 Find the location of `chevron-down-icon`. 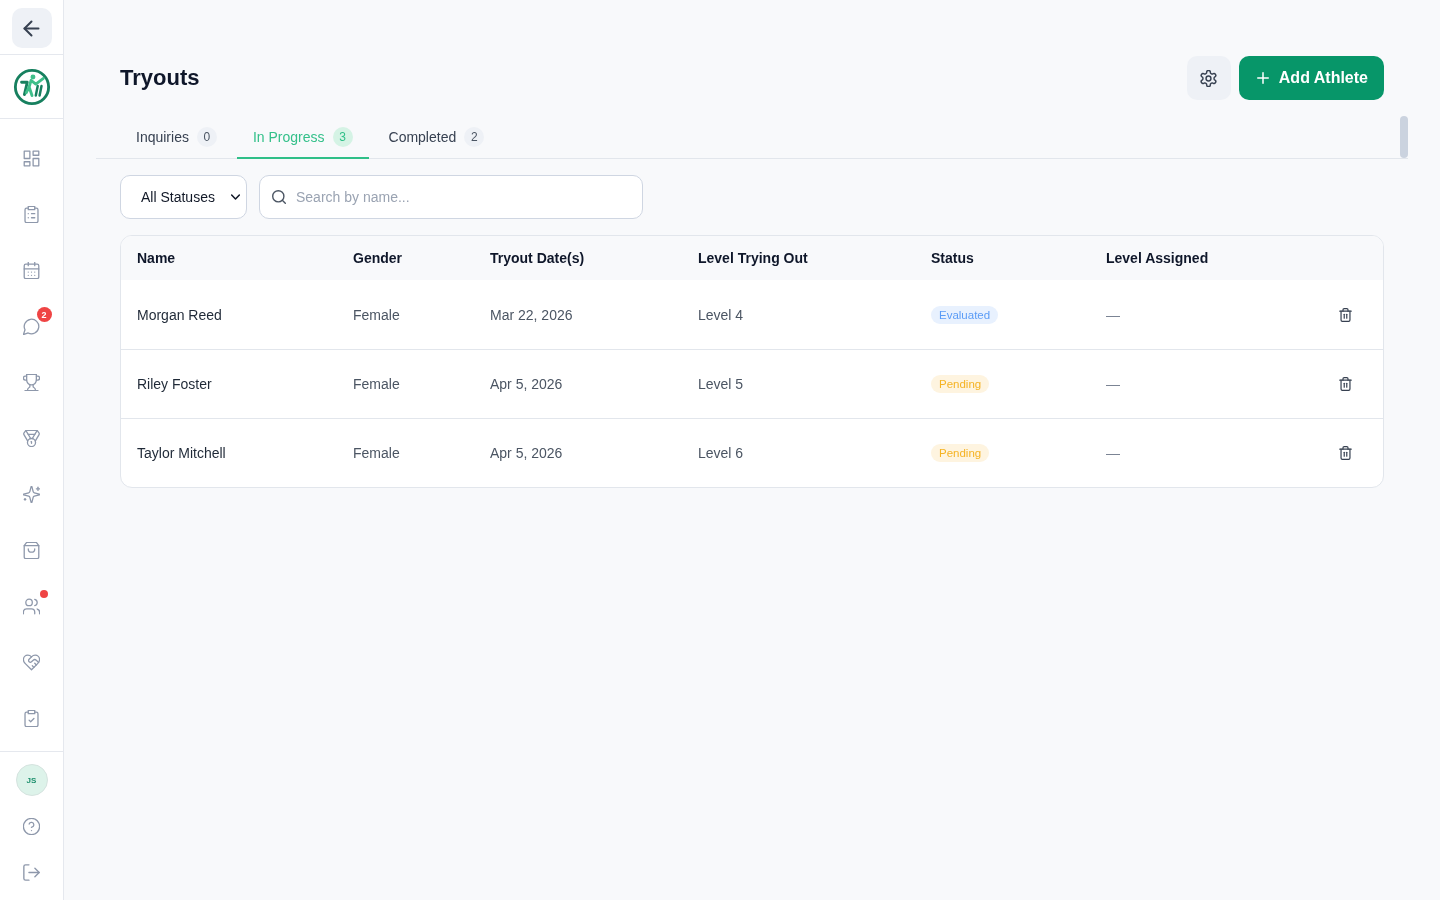

chevron-down-icon is located at coordinates (235, 197).